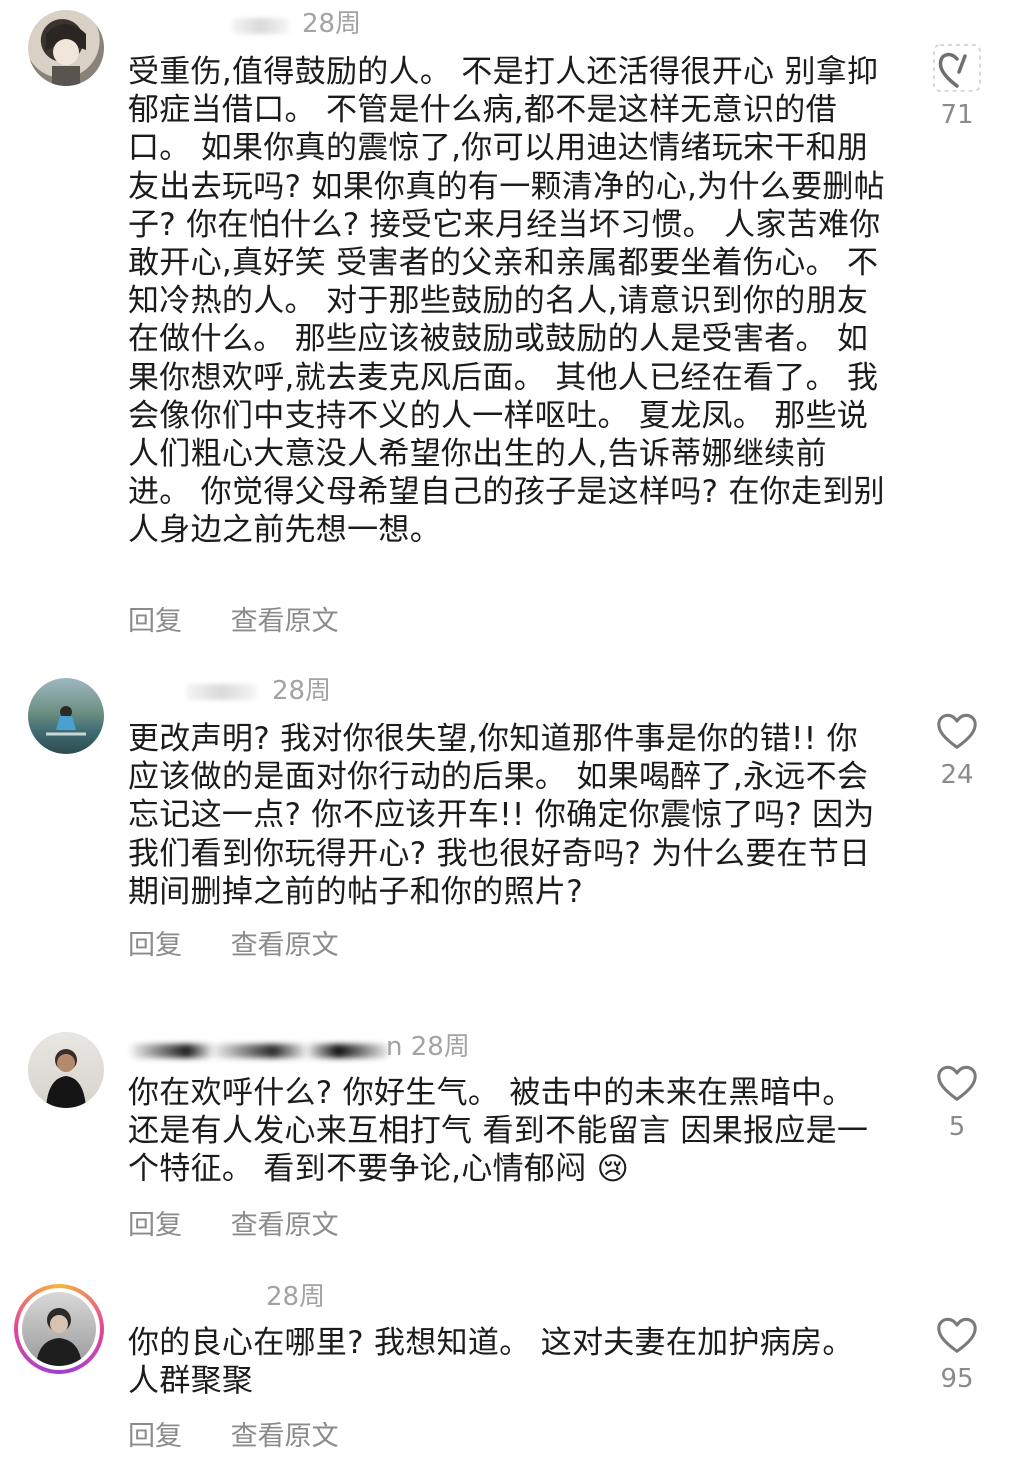  I want to click on like-control: 5, so click(957, 1101).